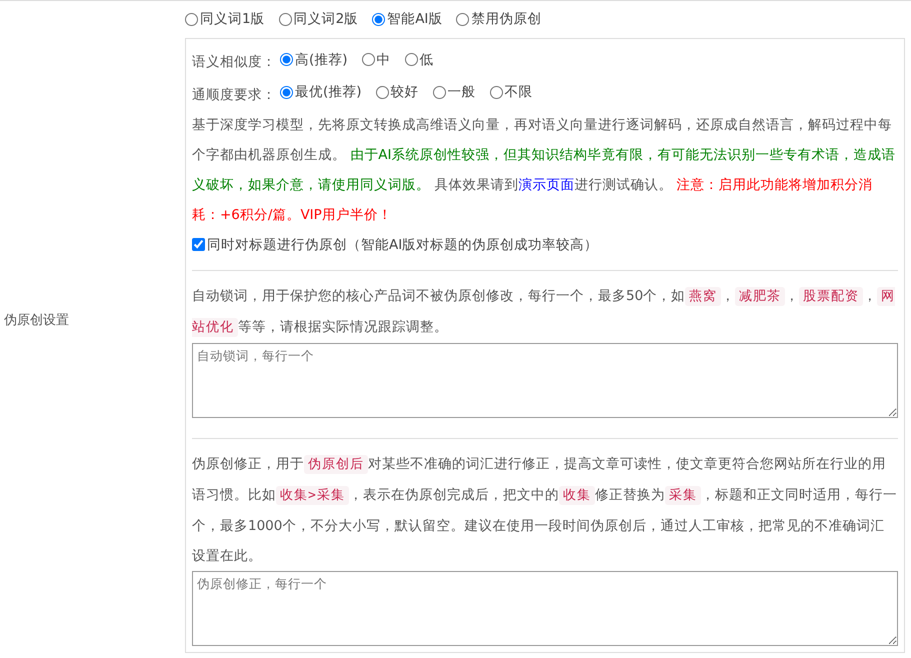 This screenshot has width=911, height=658. Describe the element at coordinates (383, 59) in the screenshot. I see `option-label: 中` at that location.